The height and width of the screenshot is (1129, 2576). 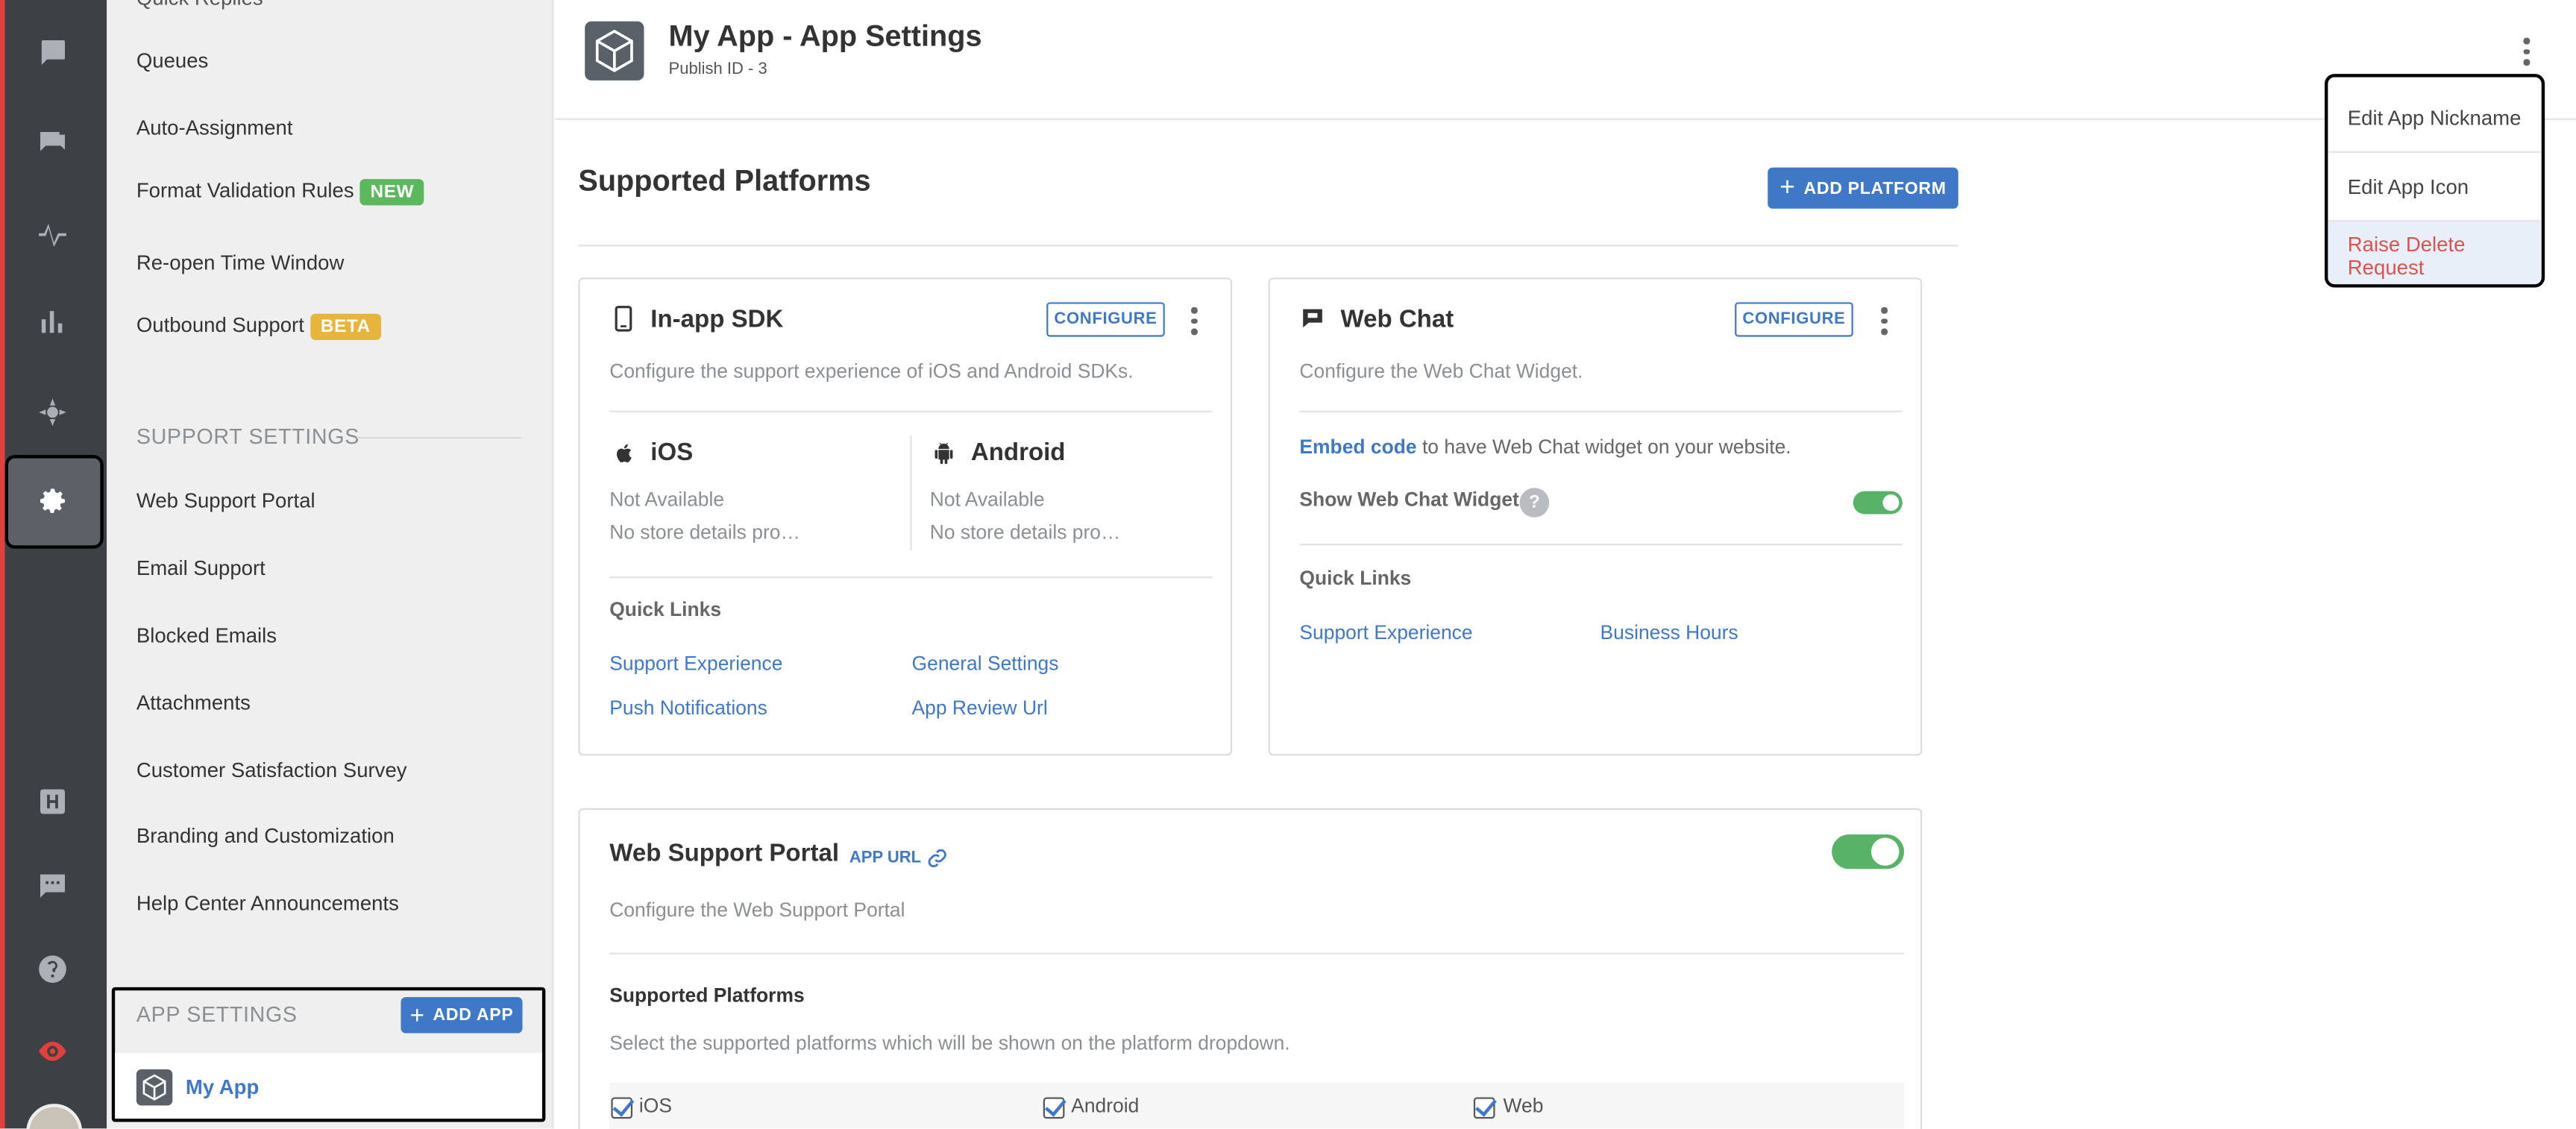 What do you see at coordinates (220, 325) in the screenshot?
I see `sidebar-item-label: Outbound Support` at bounding box center [220, 325].